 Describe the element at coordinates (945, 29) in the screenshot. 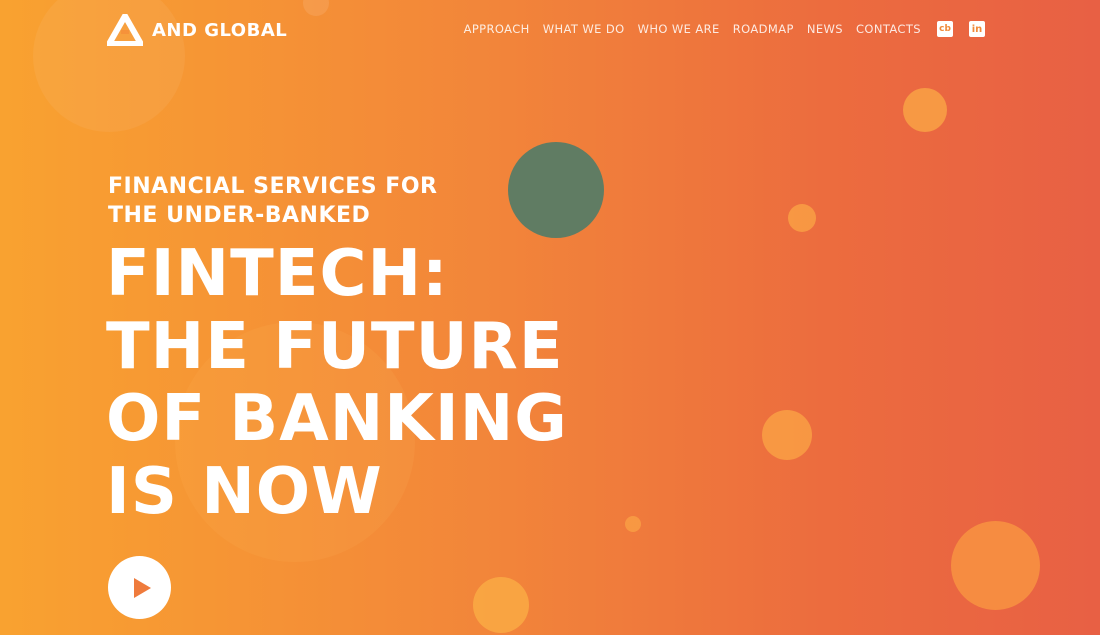

I see `crunchbase-icon: cb` at that location.